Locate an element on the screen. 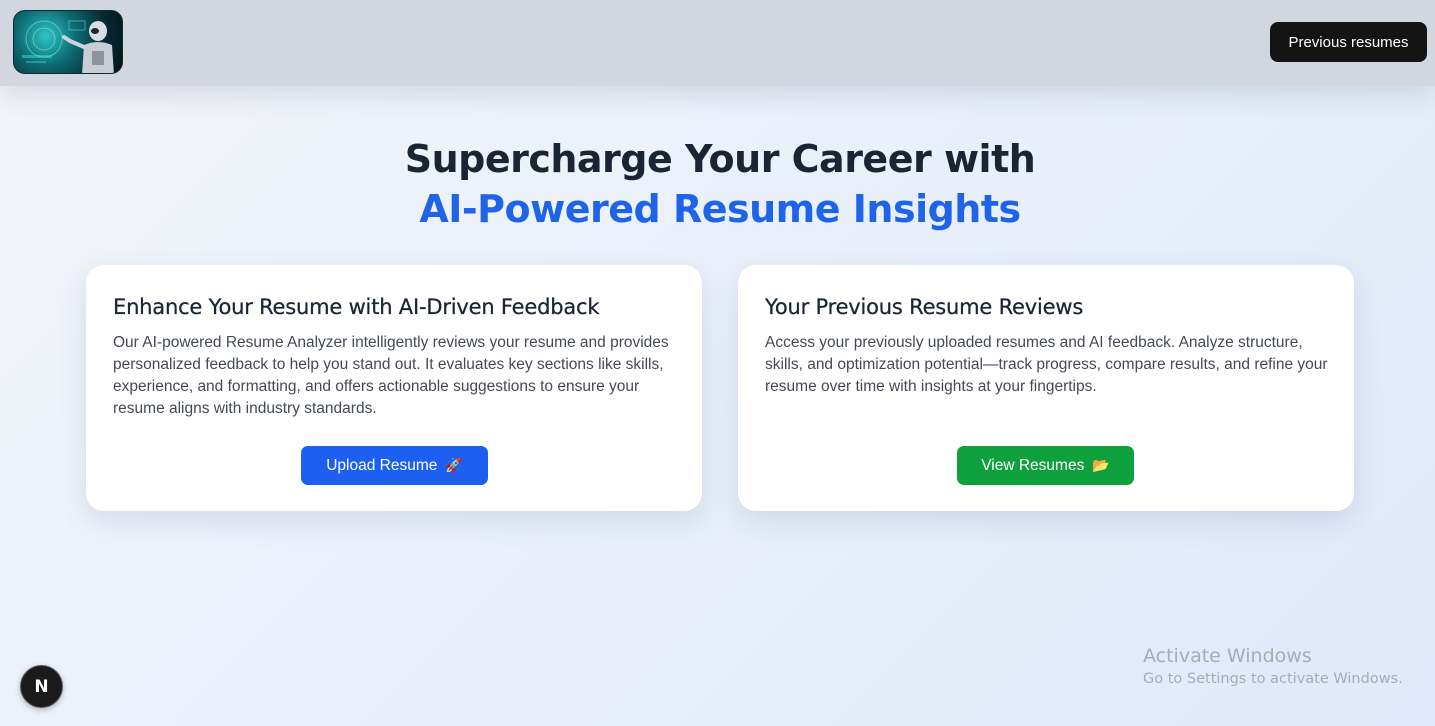  upload-resume-label: Upload Resume is located at coordinates (382, 465).